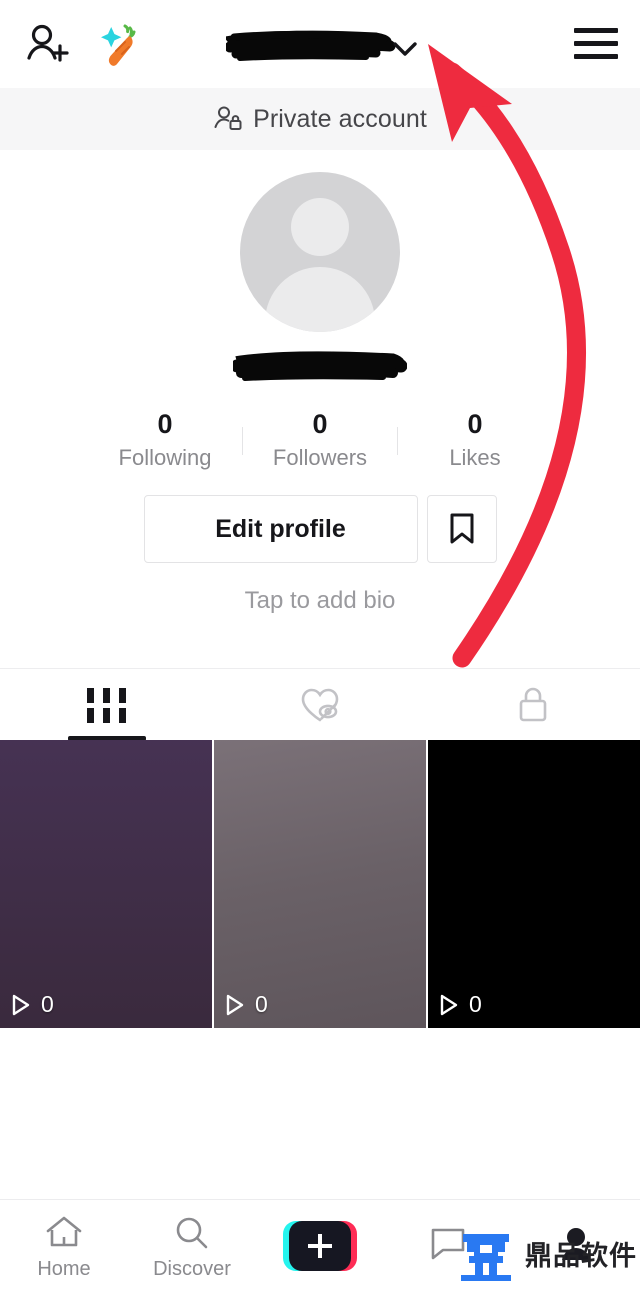 This screenshot has width=640, height=1292. I want to click on house-icon, so click(64, 1231).